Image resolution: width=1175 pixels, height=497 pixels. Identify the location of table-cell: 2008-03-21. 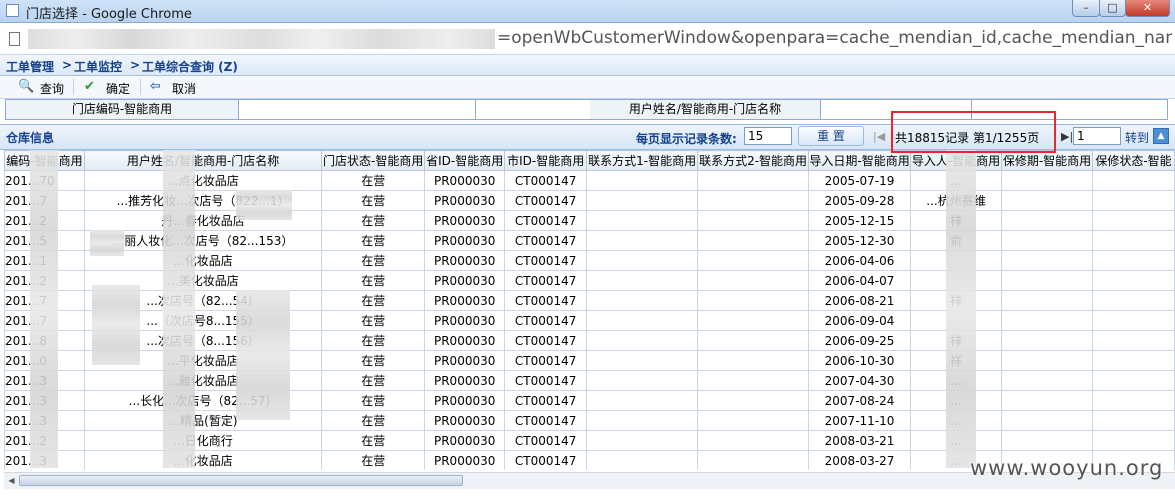
(860, 440).